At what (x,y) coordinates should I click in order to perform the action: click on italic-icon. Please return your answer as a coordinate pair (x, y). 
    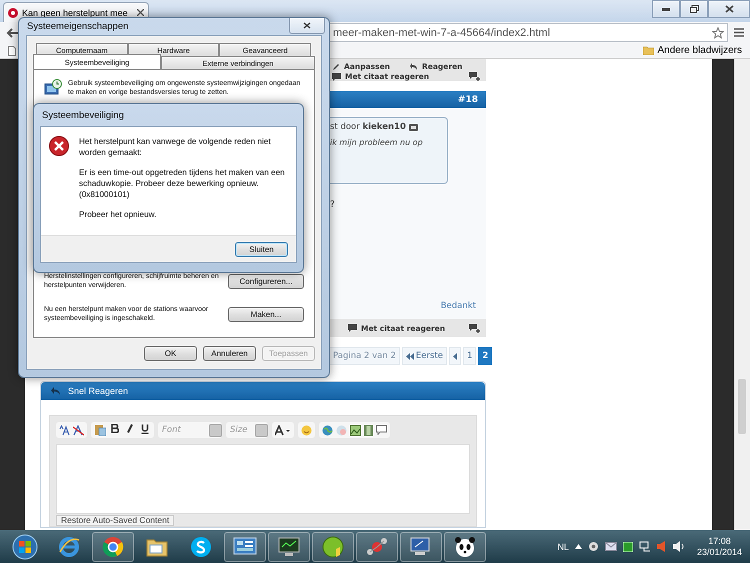
    Looking at the image, I should click on (130, 428).